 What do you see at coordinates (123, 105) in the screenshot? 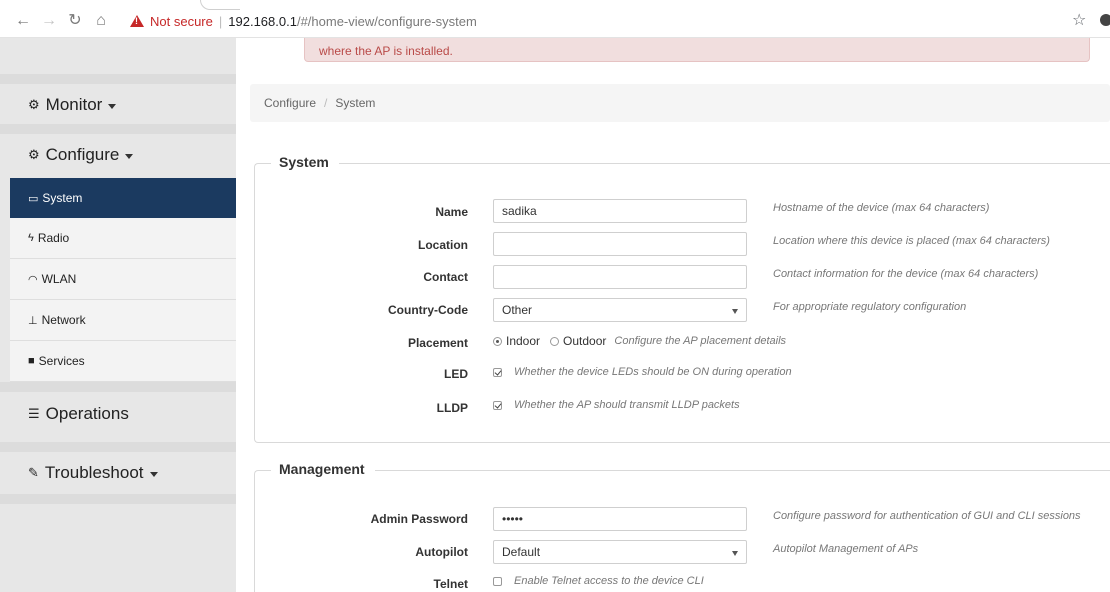
I see `sidebar-item-monitor: ⚙ Monitor` at bounding box center [123, 105].